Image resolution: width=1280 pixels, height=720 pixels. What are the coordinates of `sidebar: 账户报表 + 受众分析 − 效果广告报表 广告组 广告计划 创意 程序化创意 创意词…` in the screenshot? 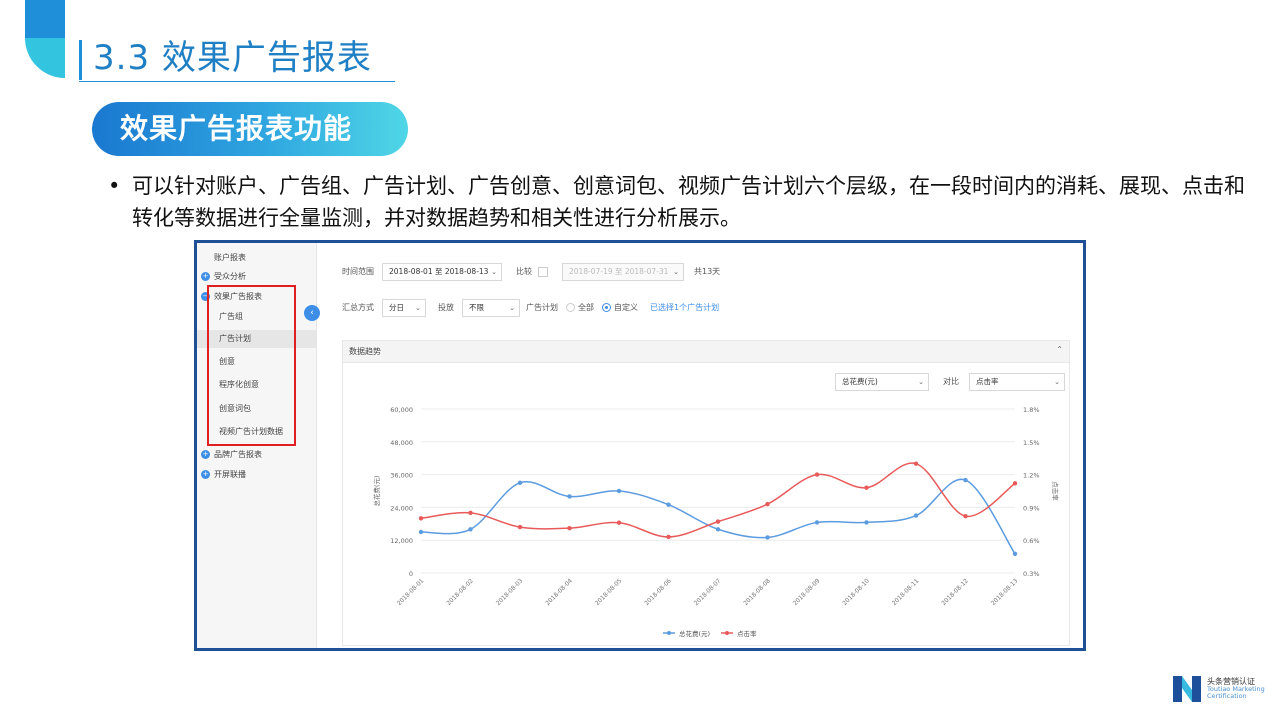 It's located at (257, 445).